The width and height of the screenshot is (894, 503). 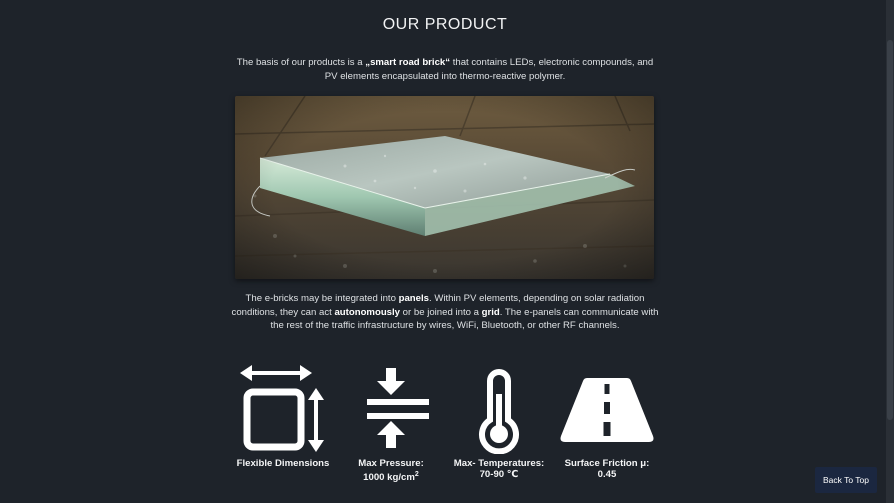 What do you see at coordinates (607, 410) in the screenshot?
I see `road-icon` at bounding box center [607, 410].